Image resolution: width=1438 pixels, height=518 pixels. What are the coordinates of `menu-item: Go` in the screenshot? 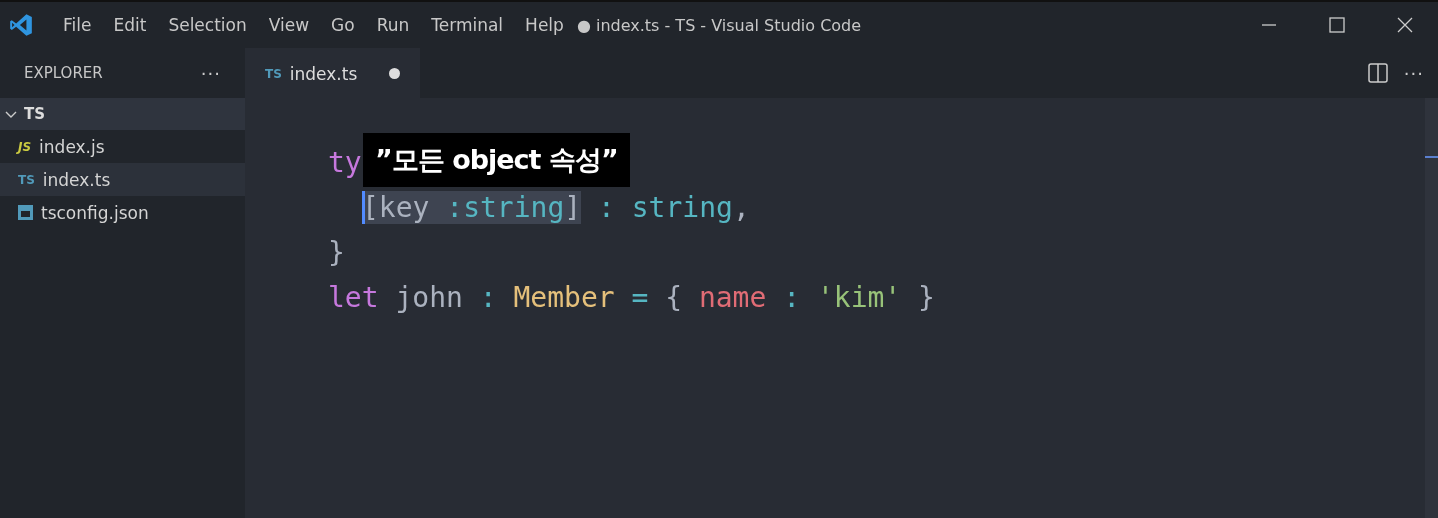 It's located at (343, 25).